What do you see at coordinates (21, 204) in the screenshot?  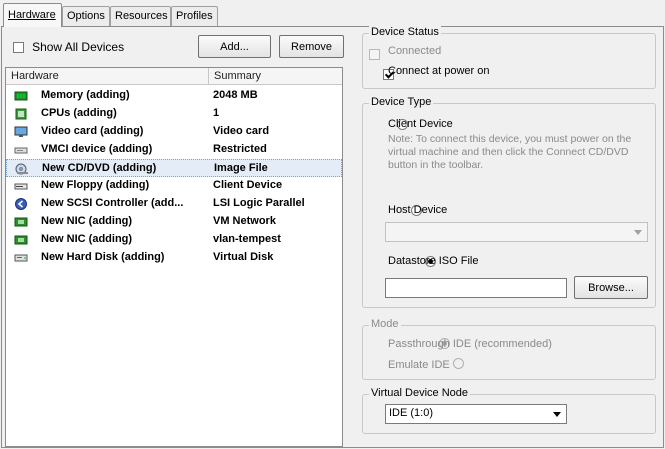 I see `scsi-controller-icon` at bounding box center [21, 204].